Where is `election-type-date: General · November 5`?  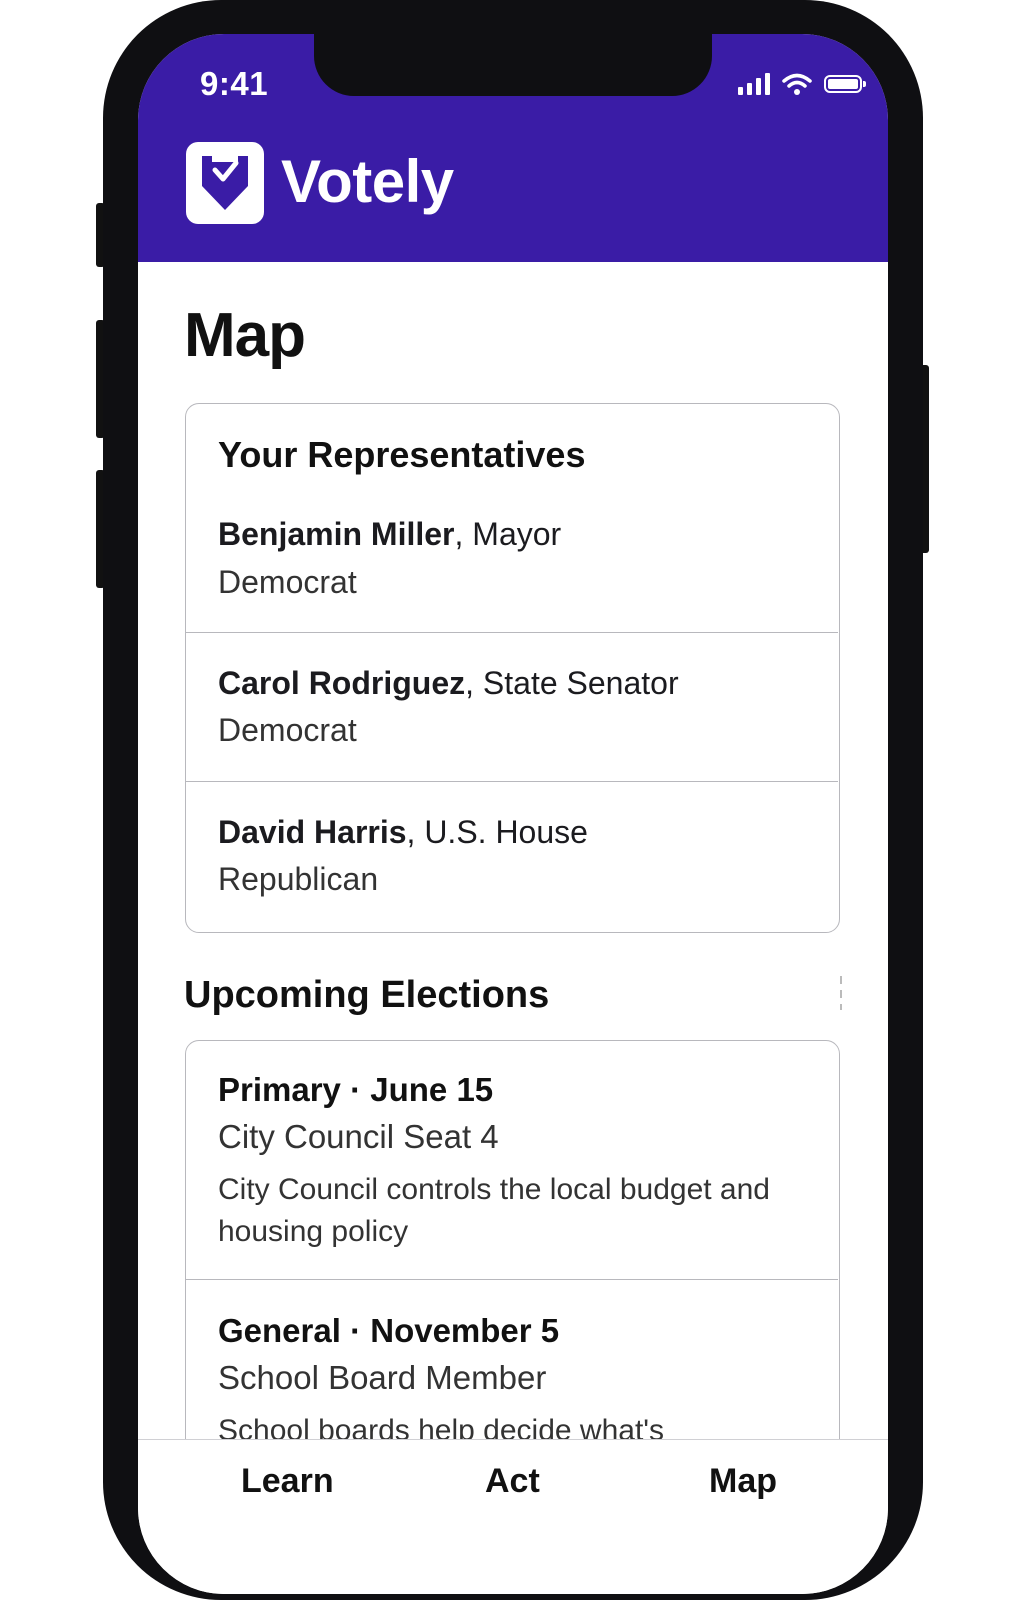
election-type-date: General · November 5 is located at coordinates (389, 1330).